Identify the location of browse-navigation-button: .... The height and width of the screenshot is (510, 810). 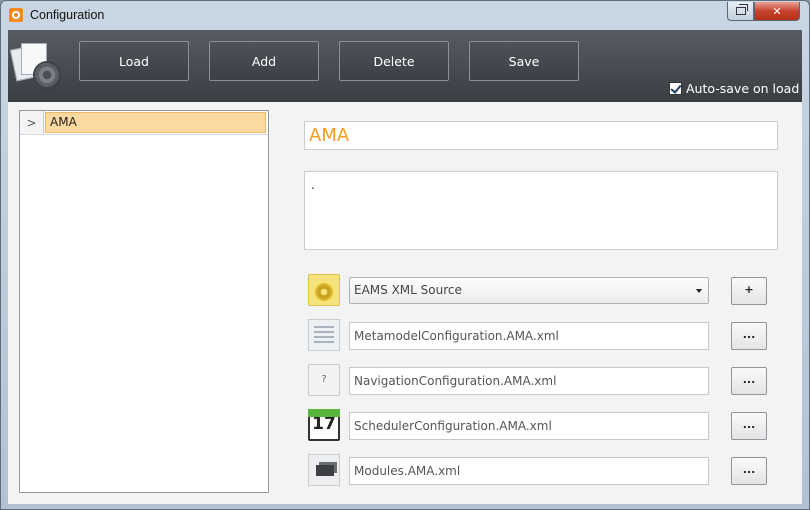
(749, 381).